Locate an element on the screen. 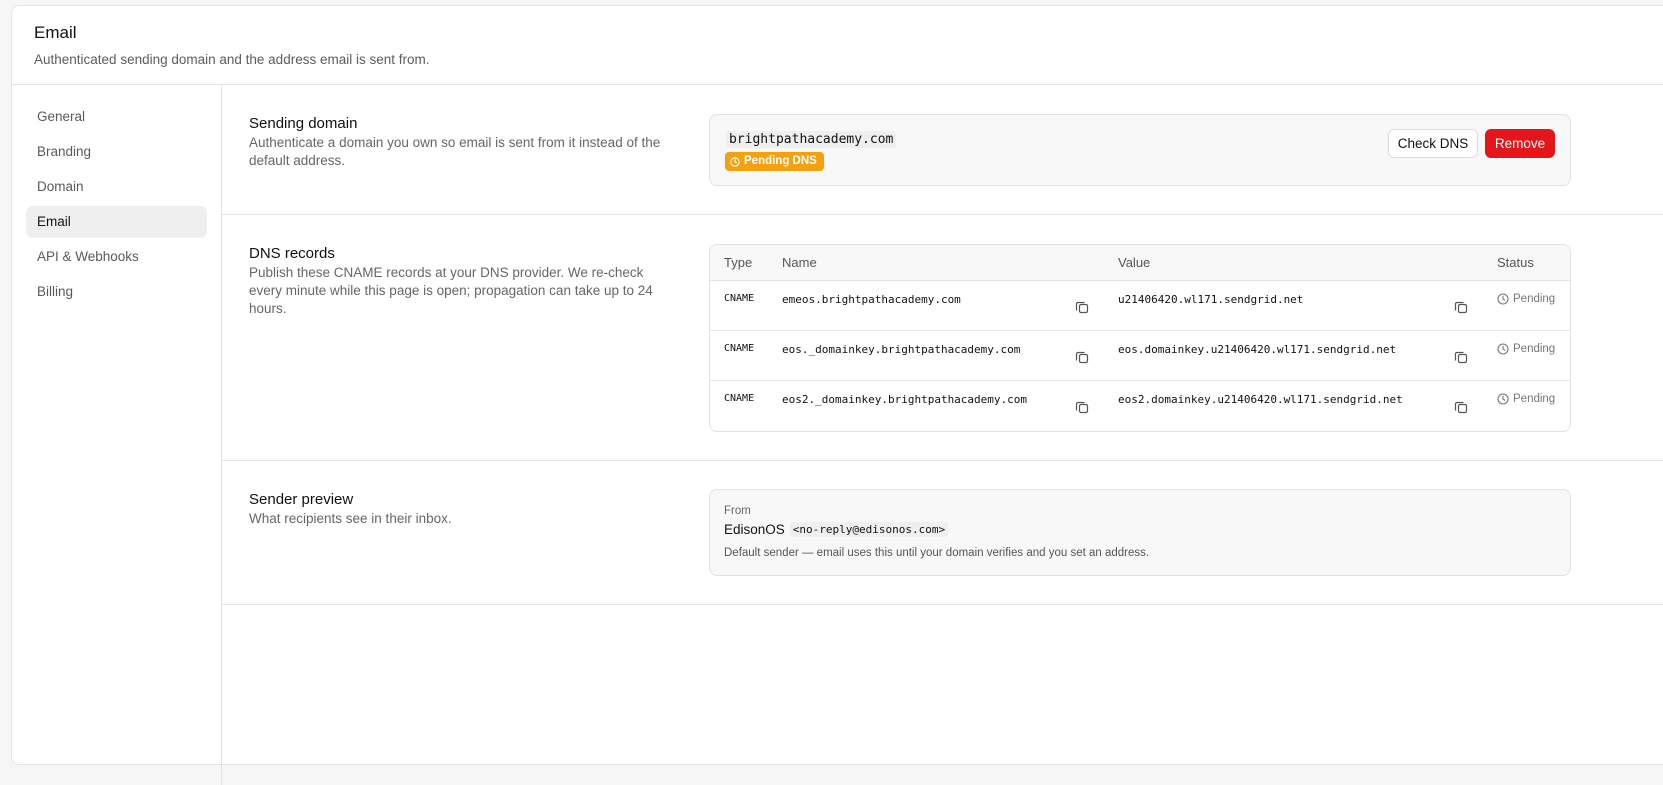 The height and width of the screenshot is (785, 1663). record-name: eos._domainkey.brightpathacademy.com is located at coordinates (901, 349).